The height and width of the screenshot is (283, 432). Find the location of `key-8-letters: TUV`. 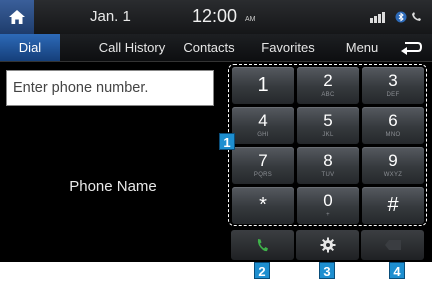

key-8-letters: TUV is located at coordinates (328, 175).